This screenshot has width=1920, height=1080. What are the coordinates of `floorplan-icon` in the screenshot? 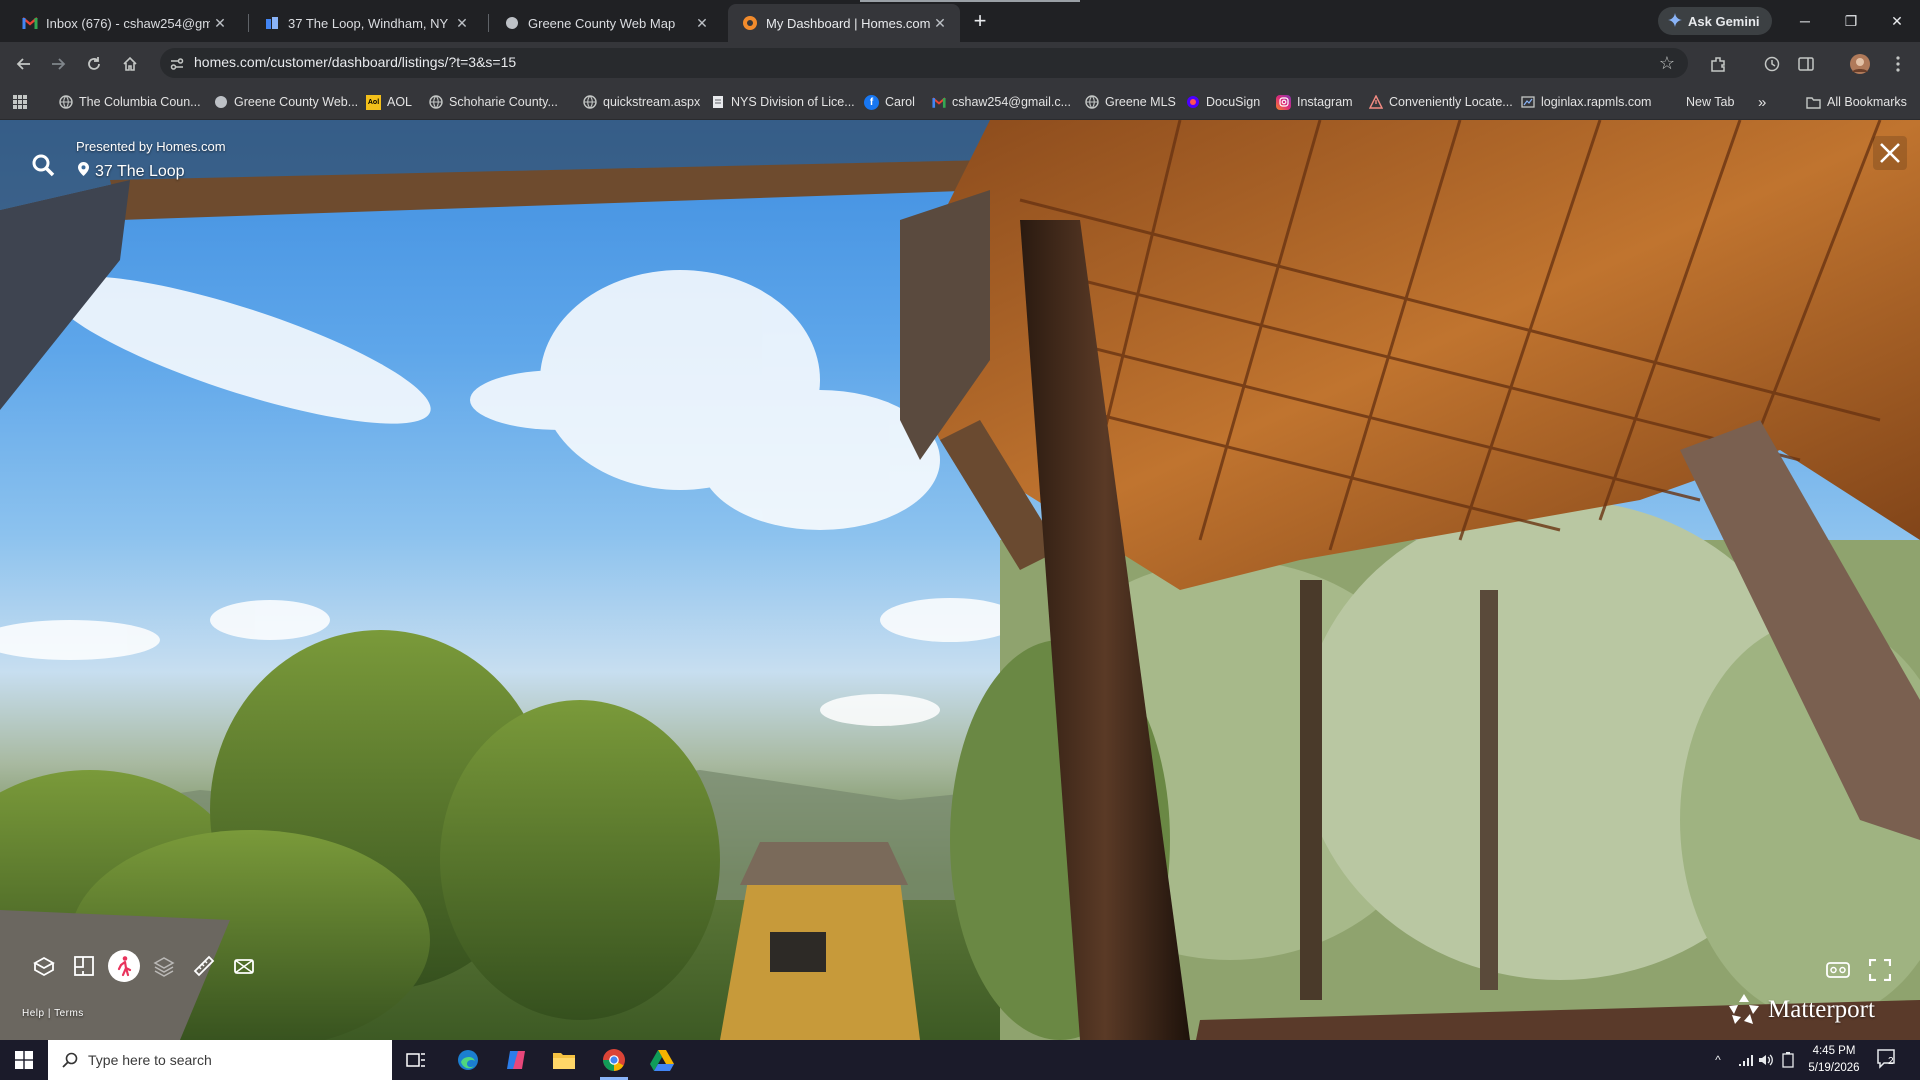 It's located at (84, 966).